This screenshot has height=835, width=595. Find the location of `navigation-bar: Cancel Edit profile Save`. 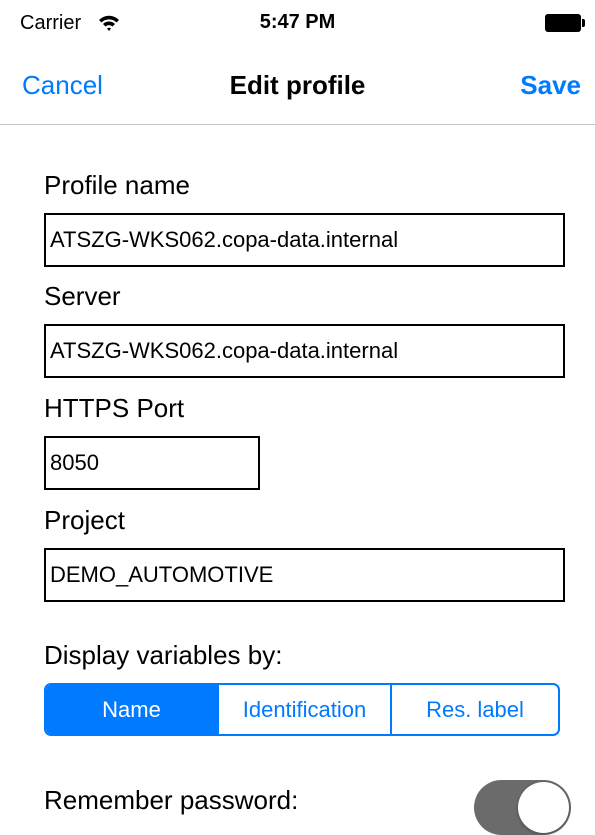

navigation-bar: Cancel Edit profile Save is located at coordinates (297, 86).